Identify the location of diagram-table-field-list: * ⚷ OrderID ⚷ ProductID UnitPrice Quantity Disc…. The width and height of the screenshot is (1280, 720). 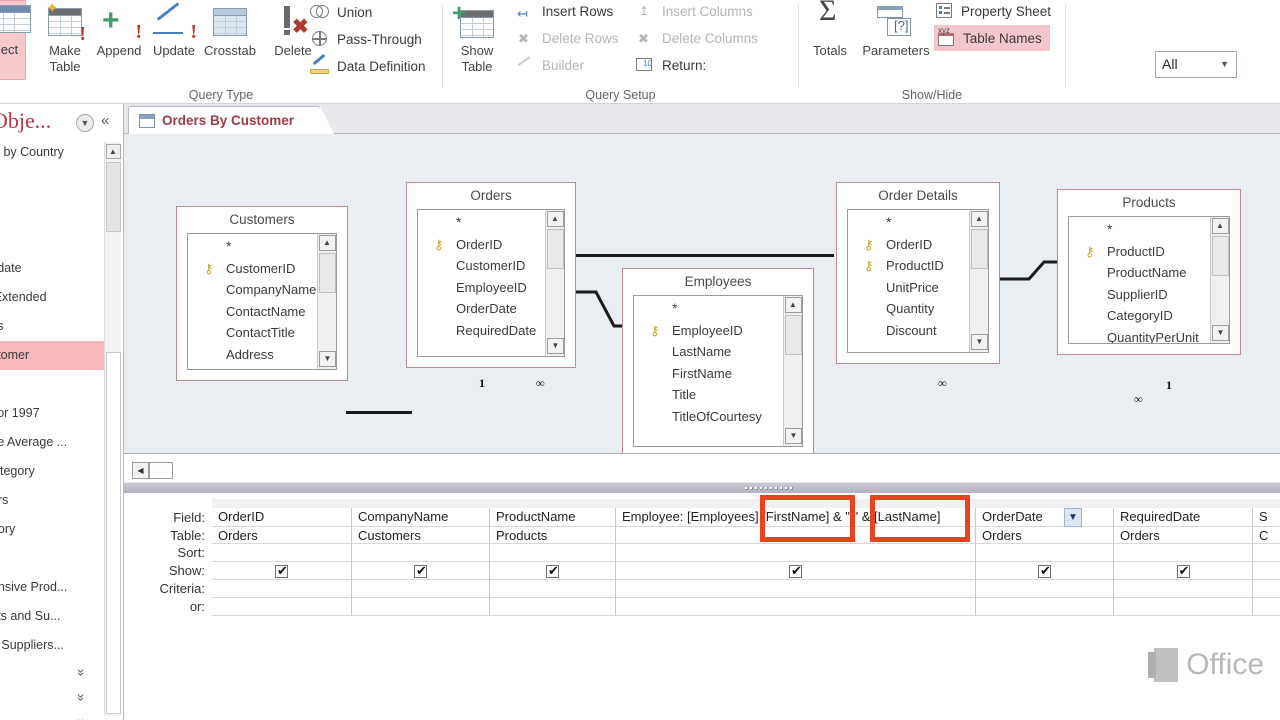
(918, 281).